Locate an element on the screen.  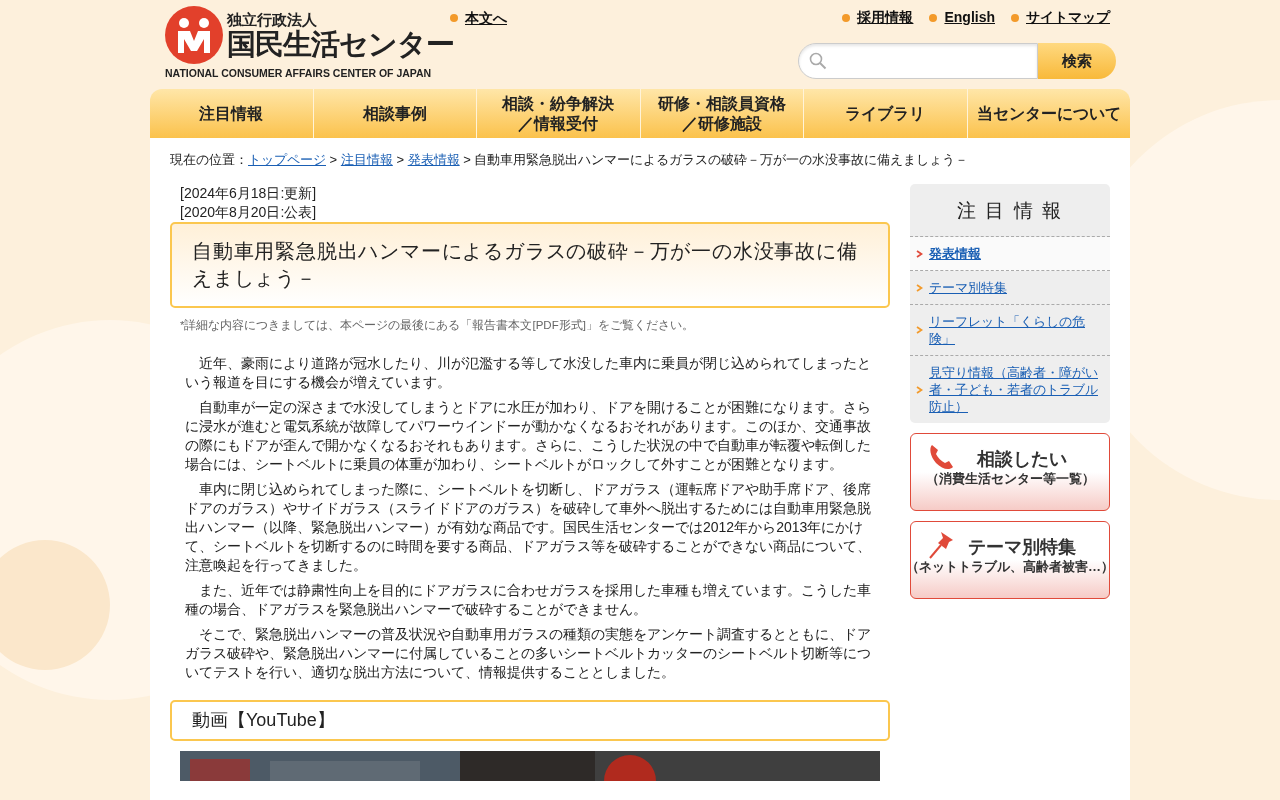
breadcrumb-link: 発表情報 is located at coordinates (433, 159).